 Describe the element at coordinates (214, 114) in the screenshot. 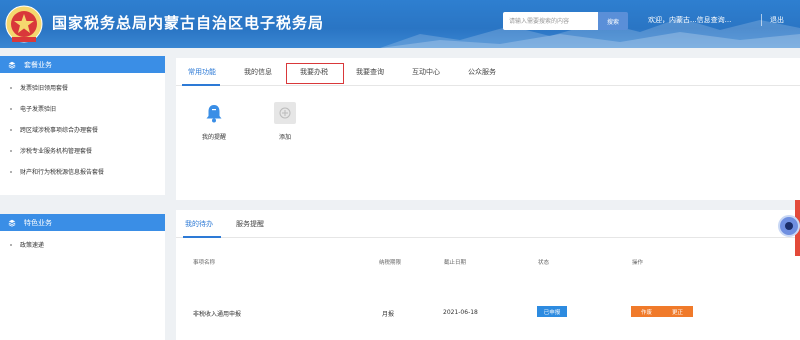

I see `bell-icon` at that location.